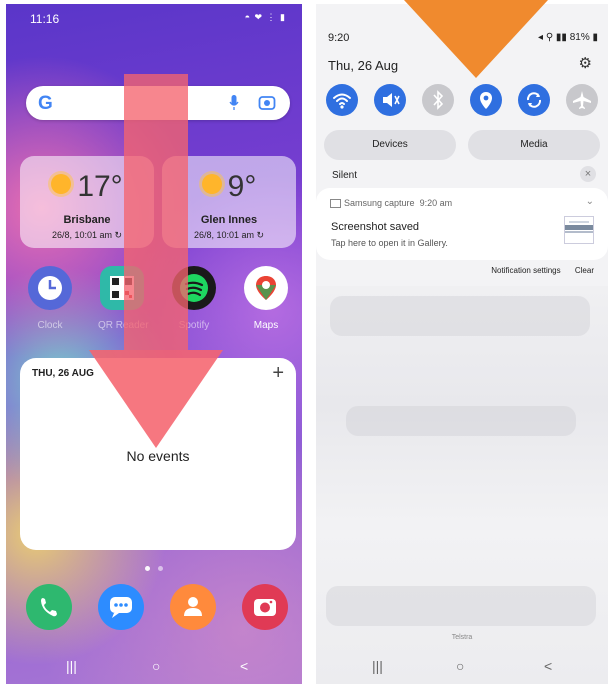 This screenshot has height=684, width=608. I want to click on dock-phone, so click(49, 607).